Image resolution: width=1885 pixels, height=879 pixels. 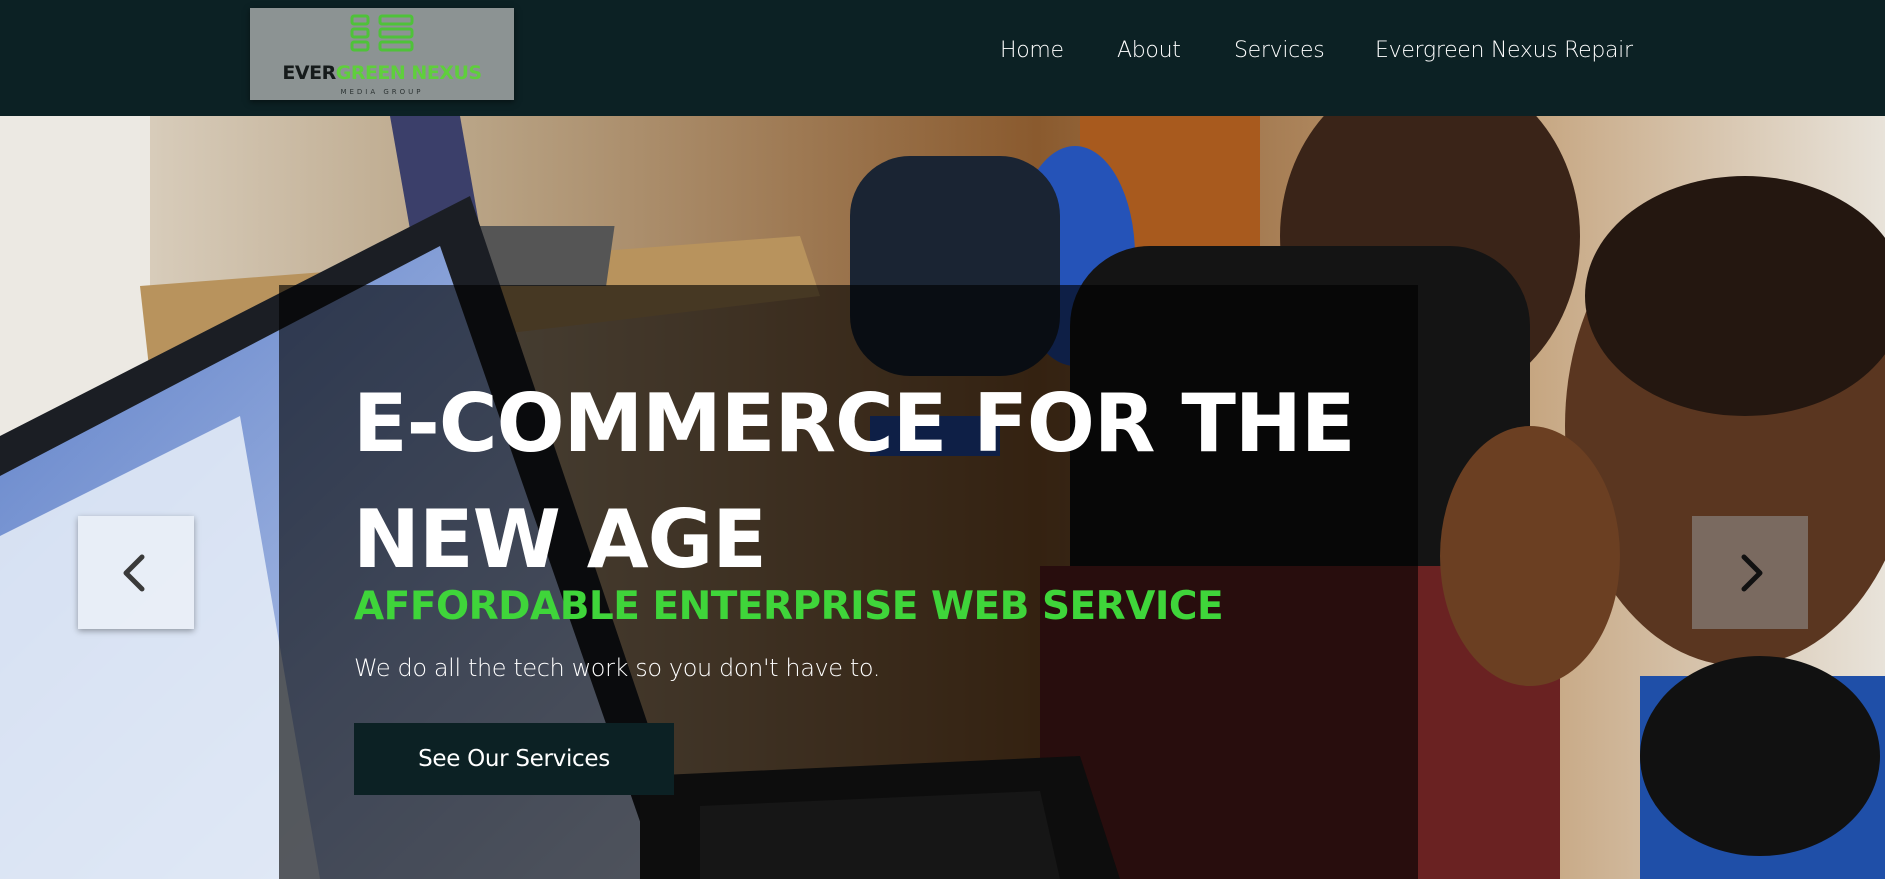 I want to click on logo-text-part1: EVER, so click(x=309, y=73).